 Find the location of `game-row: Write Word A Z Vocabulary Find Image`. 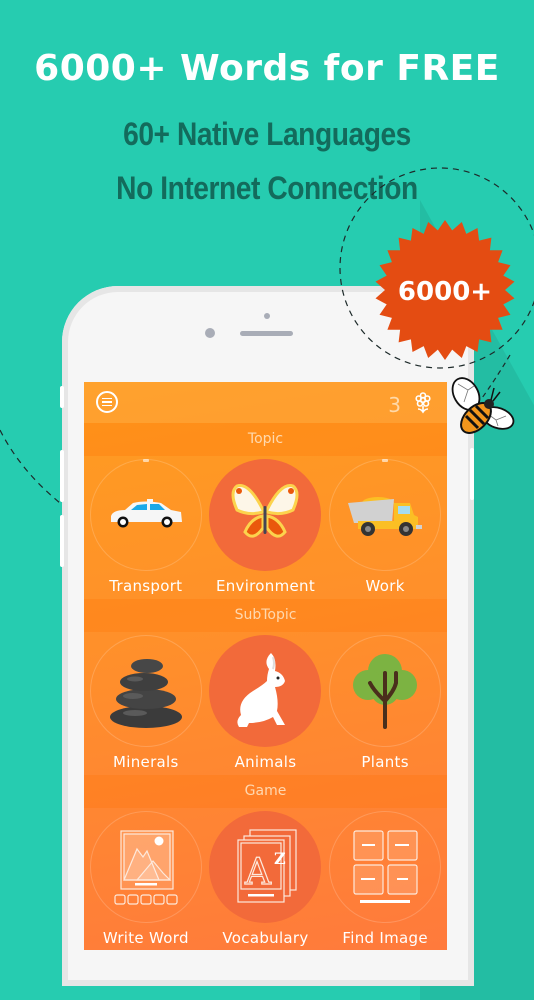

game-row: Write Word A Z Vocabulary Find Image is located at coordinates (265, 879).